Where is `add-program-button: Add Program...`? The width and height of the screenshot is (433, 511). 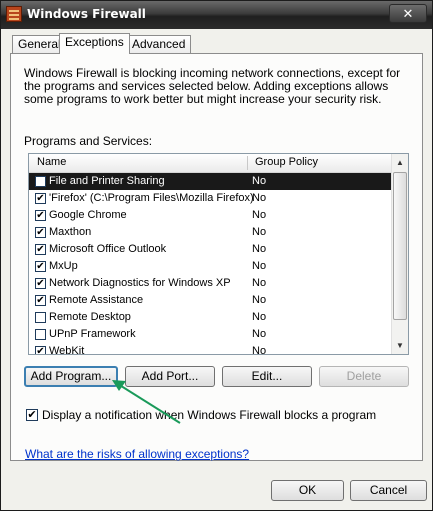 add-program-button: Add Program... is located at coordinates (71, 376).